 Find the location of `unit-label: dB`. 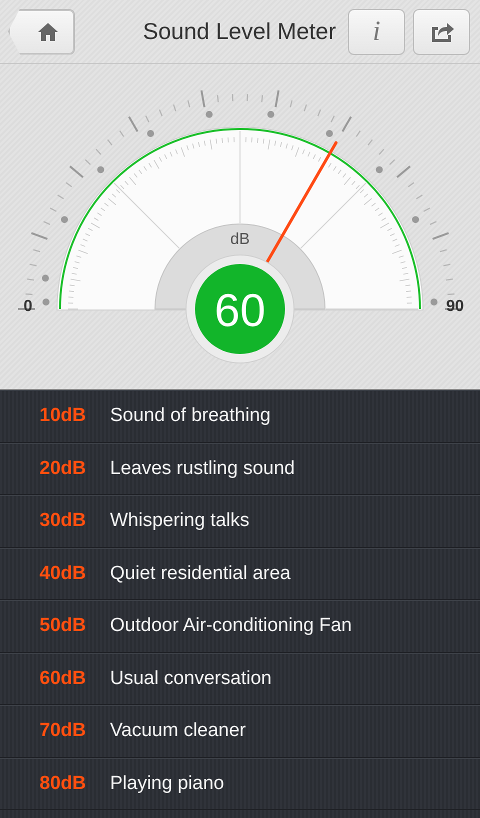

unit-label: dB is located at coordinates (240, 239).